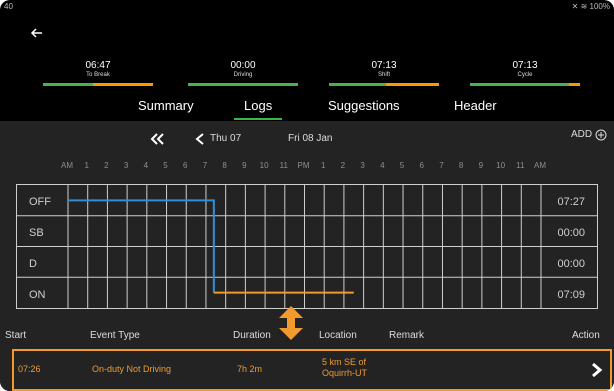  What do you see at coordinates (307, 108) in the screenshot?
I see `tab-bar: Summary Logs Suggestions Header` at bounding box center [307, 108].